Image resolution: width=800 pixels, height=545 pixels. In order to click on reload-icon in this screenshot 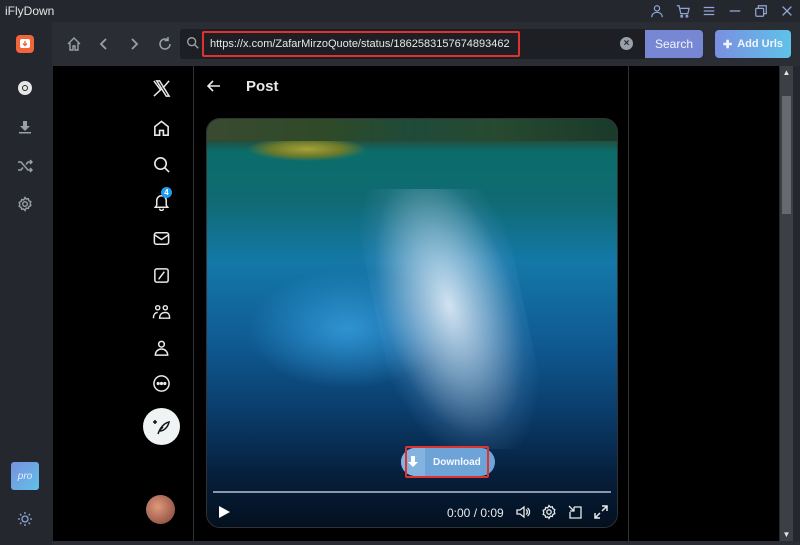, I will do `click(165, 43)`.